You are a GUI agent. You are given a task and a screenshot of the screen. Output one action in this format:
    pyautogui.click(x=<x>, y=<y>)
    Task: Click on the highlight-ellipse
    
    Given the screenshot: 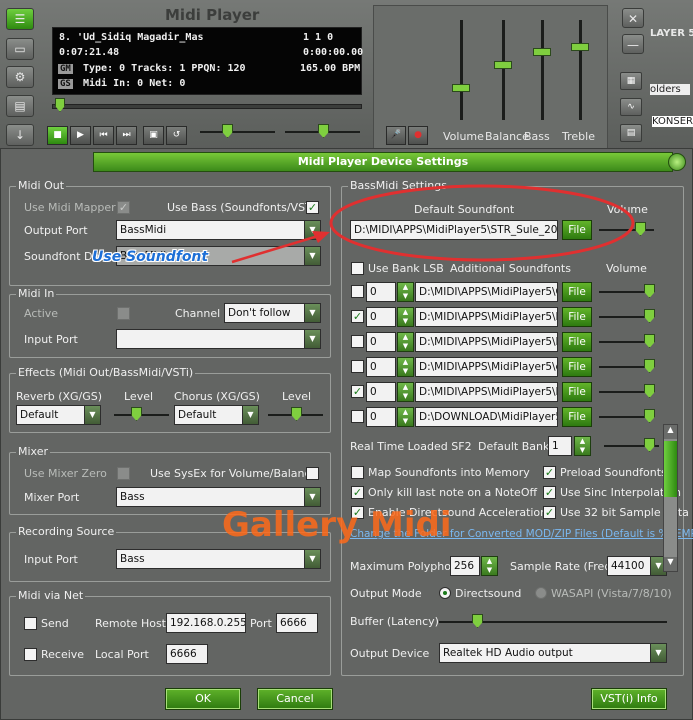 What is the action you would take?
    pyautogui.click(x=482, y=223)
    